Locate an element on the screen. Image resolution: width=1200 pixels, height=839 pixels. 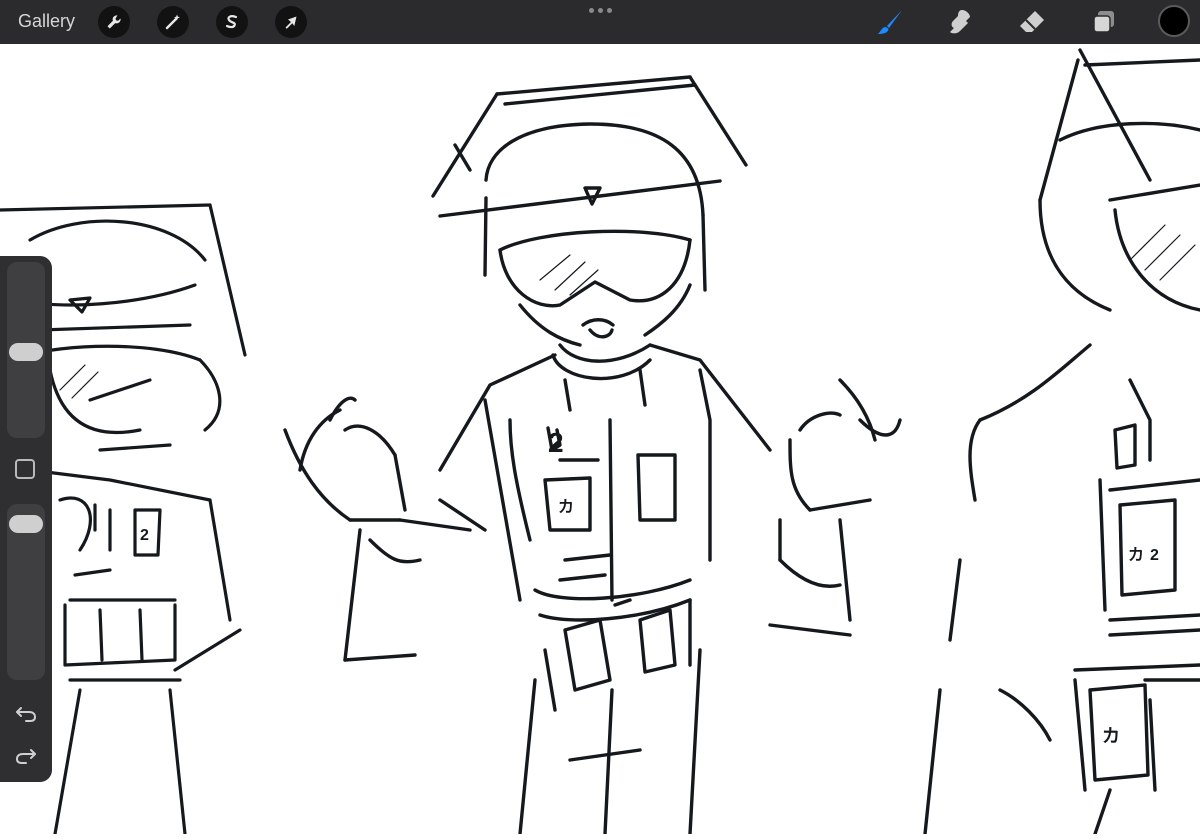
selection-button is located at coordinates (232, 22).